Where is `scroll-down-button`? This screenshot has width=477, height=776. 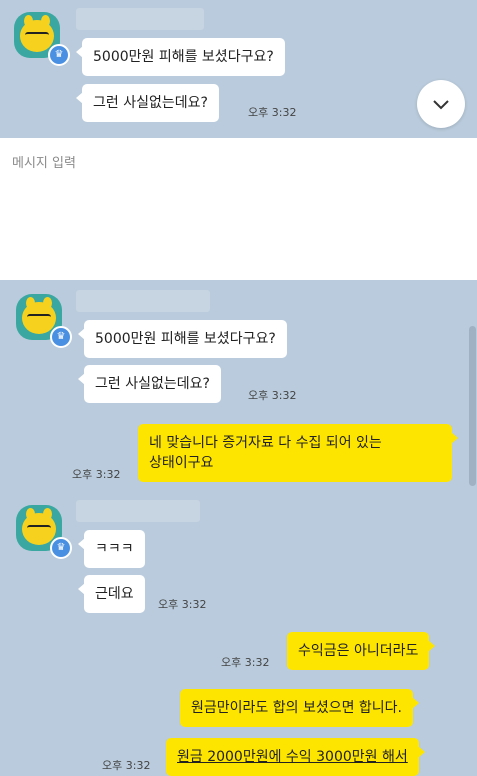
scroll-down-button is located at coordinates (441, 104).